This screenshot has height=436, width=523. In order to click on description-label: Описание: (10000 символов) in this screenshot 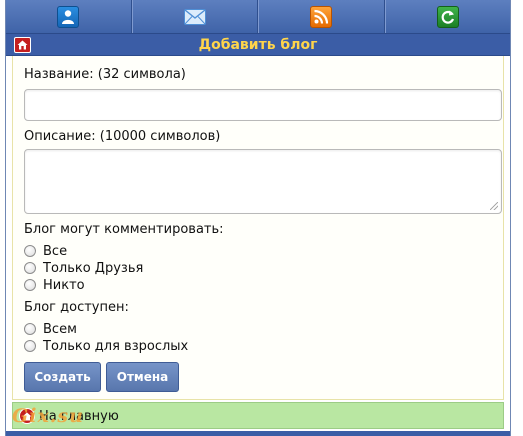, I will do `click(122, 136)`.